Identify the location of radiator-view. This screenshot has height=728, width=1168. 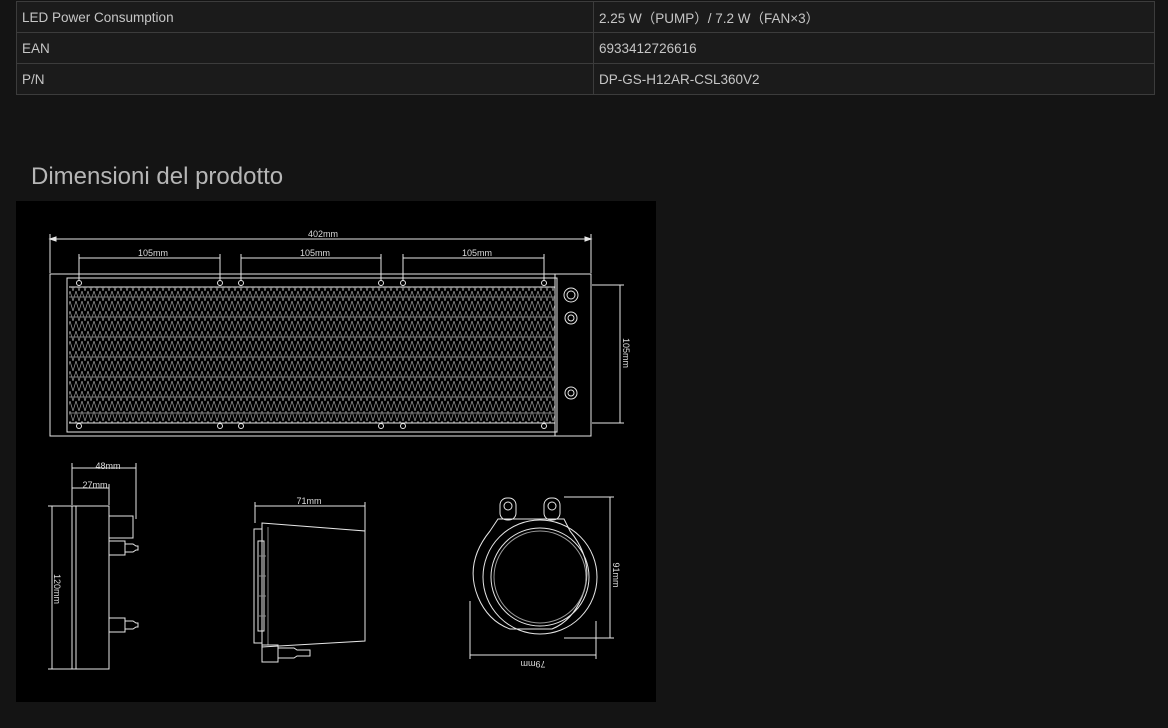
(336, 335).